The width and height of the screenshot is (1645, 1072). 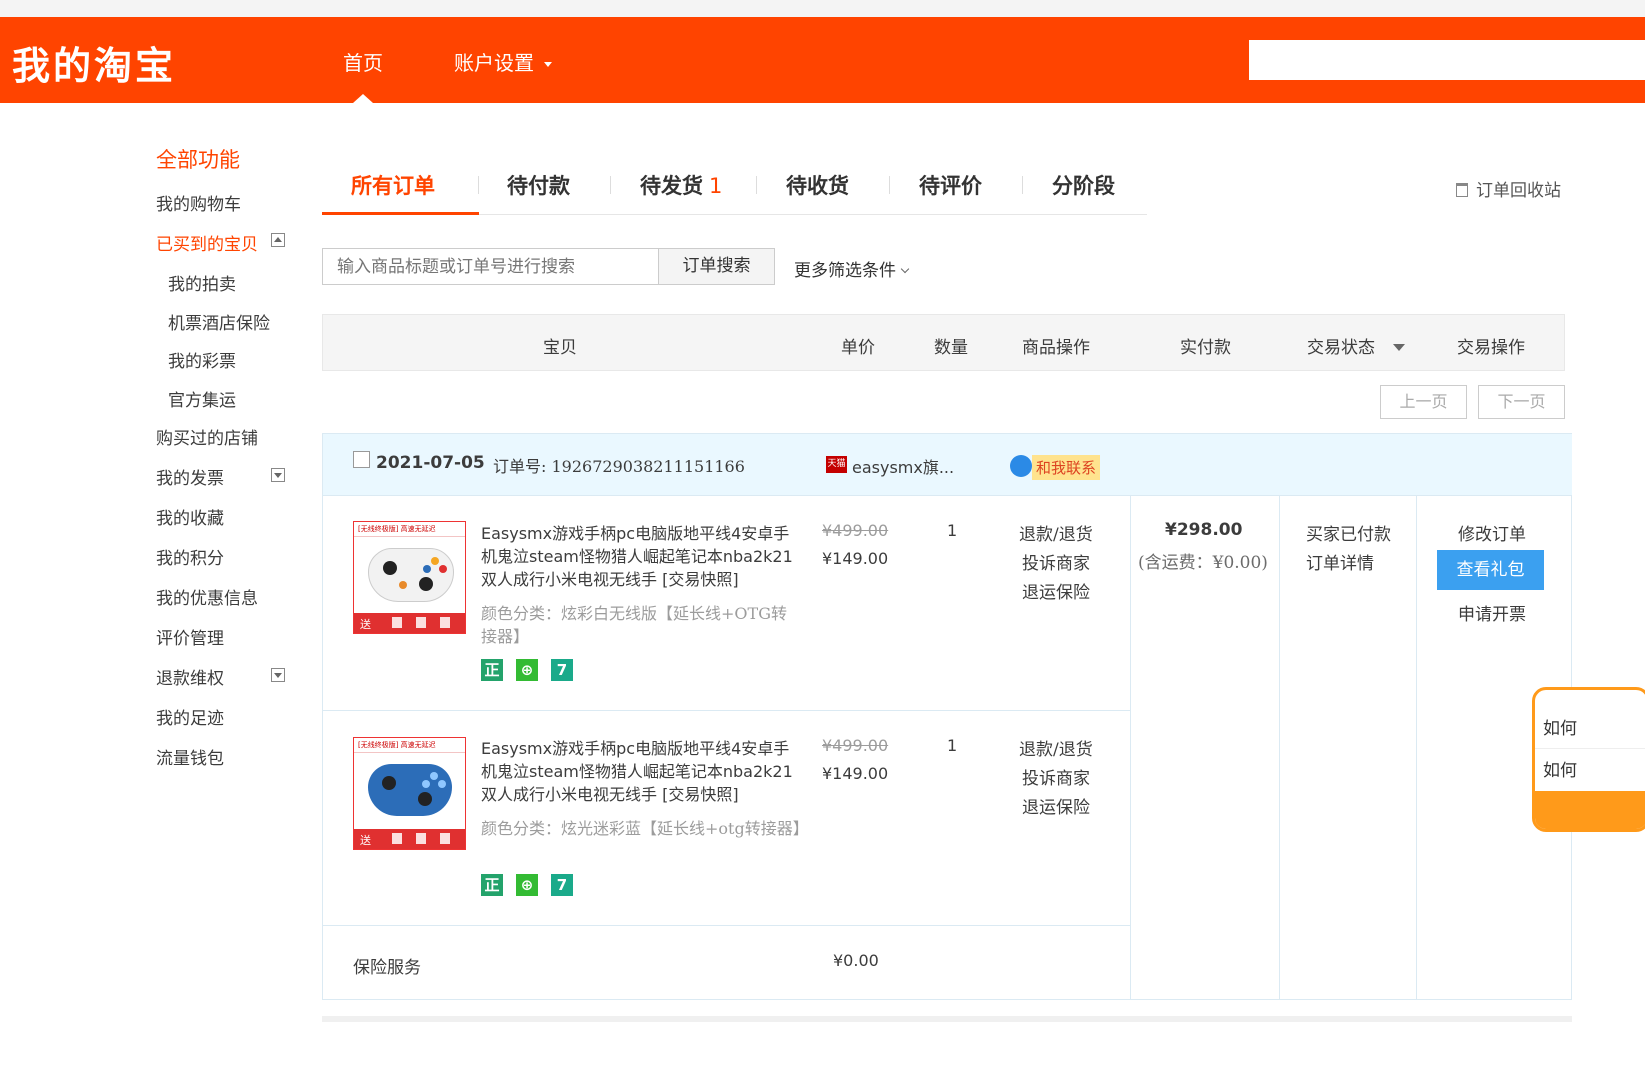 I want to click on thumbnail-banner: [无线终极版] 高速无延迟, so click(x=409, y=745).